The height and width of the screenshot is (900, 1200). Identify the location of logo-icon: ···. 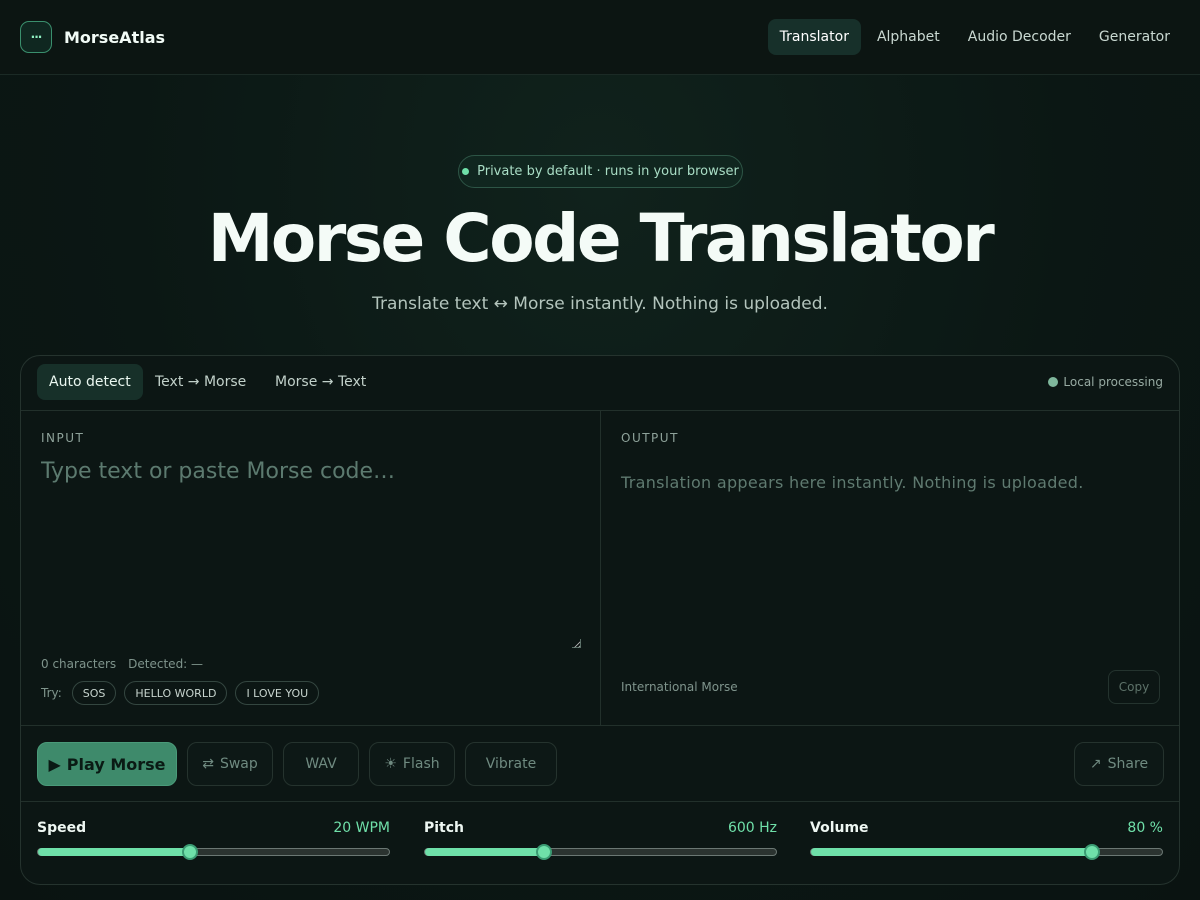
(36, 37).